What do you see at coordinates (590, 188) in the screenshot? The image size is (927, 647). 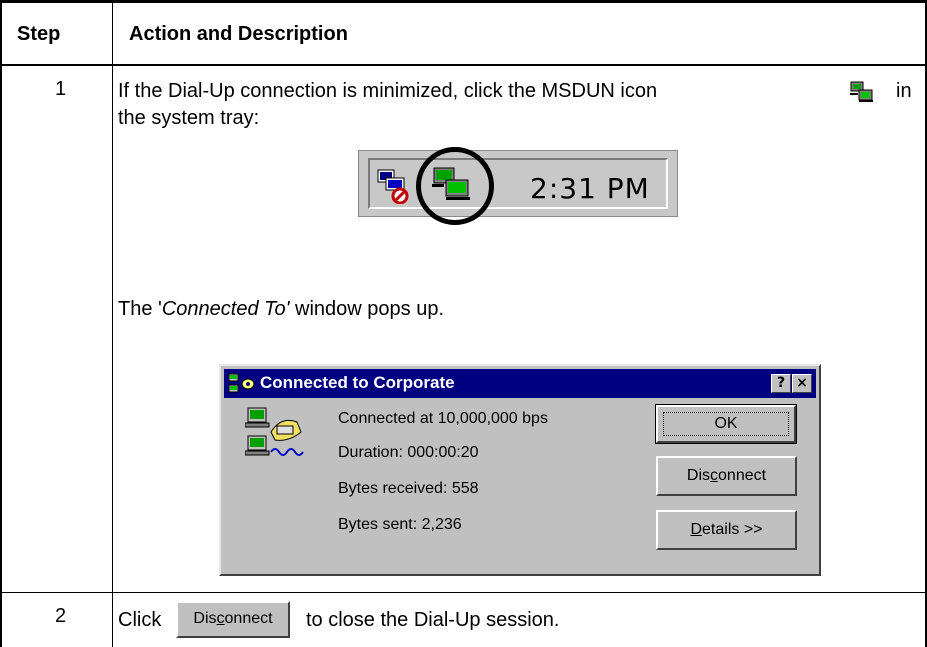 I see `tray-clock: 2:31 PM` at bounding box center [590, 188].